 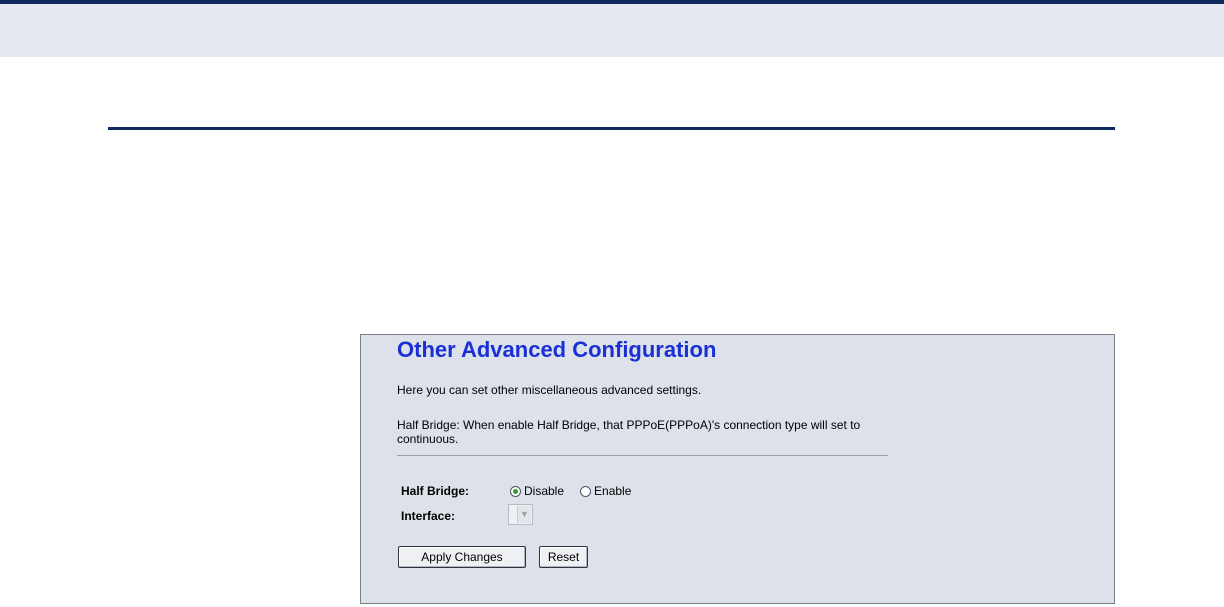 I want to click on interface-label: Interface:, so click(x=428, y=516).